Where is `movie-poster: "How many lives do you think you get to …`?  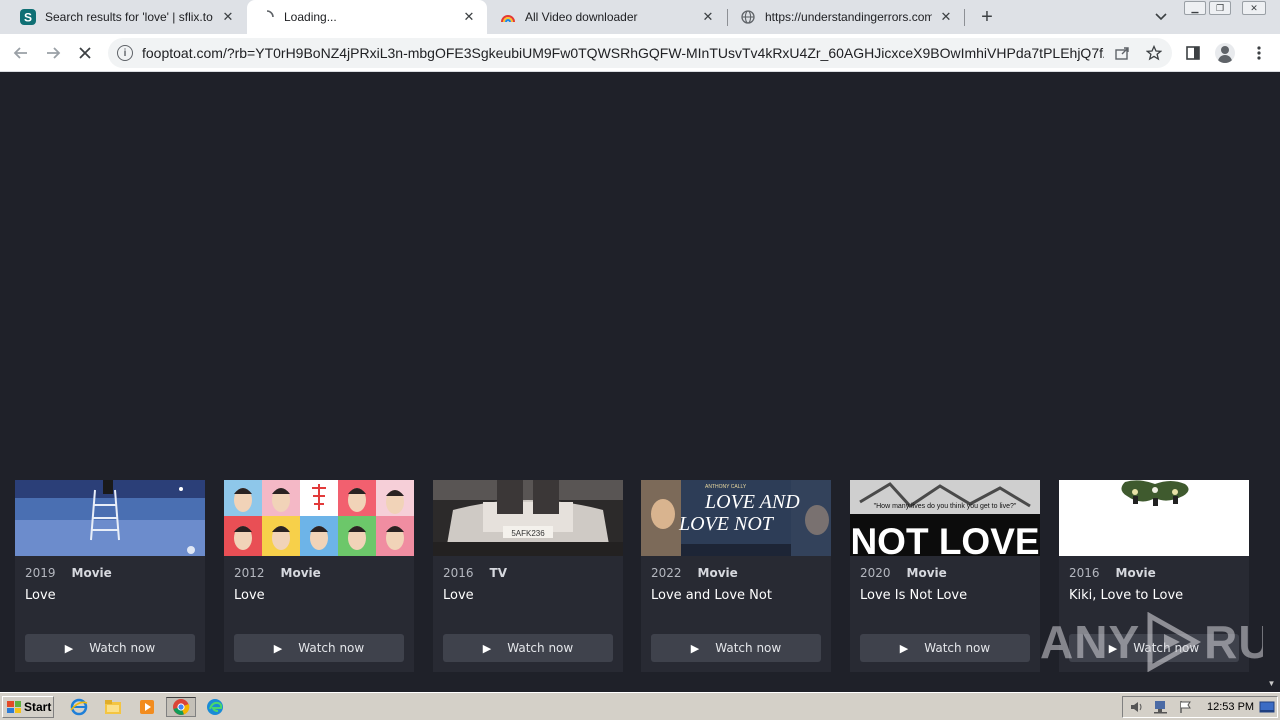
movie-poster: "How many lives do you think you get to … is located at coordinates (945, 518).